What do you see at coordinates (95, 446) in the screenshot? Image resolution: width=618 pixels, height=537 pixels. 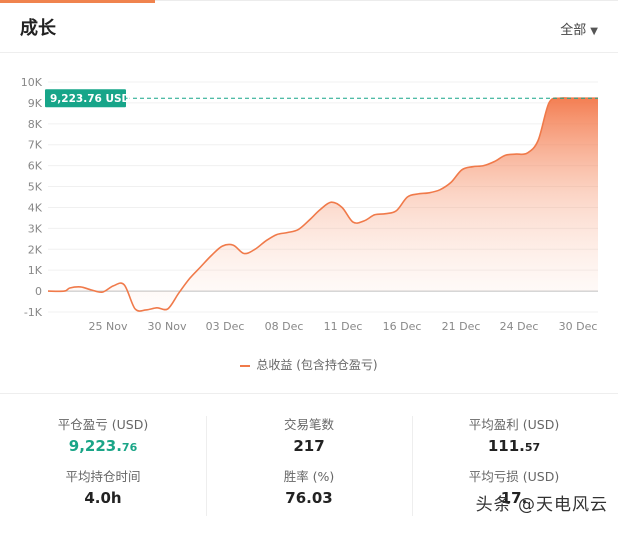 I see `stat-value-main: 9,223.` at bounding box center [95, 446].